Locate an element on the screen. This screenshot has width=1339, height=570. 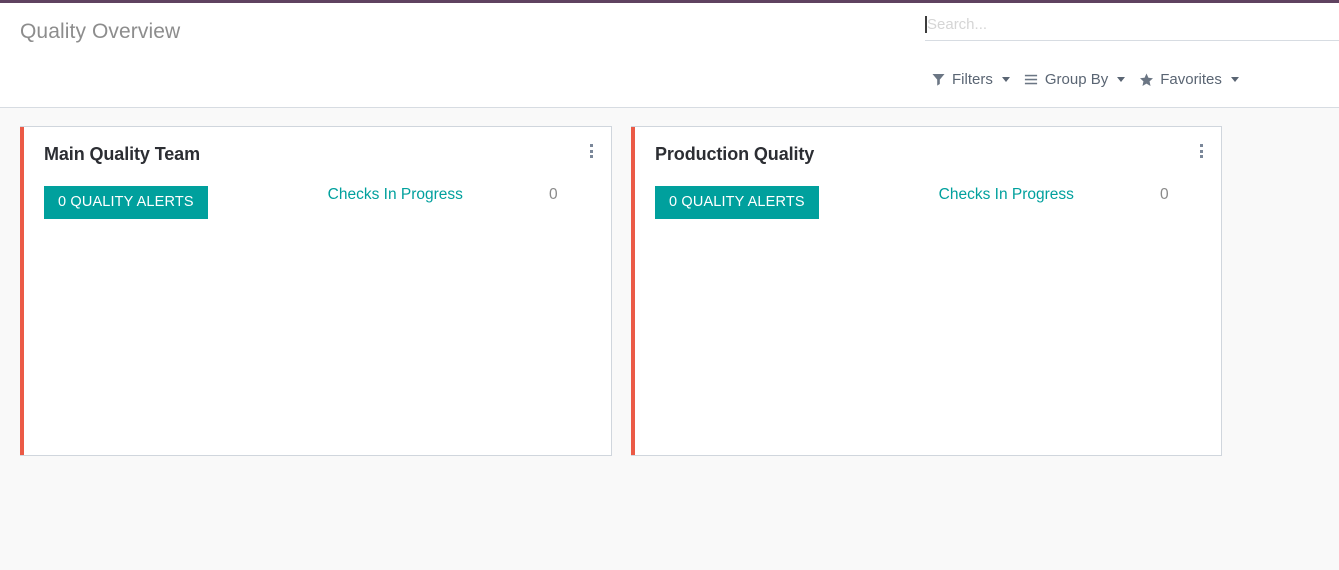
filters-label: Filters is located at coordinates (972, 79).